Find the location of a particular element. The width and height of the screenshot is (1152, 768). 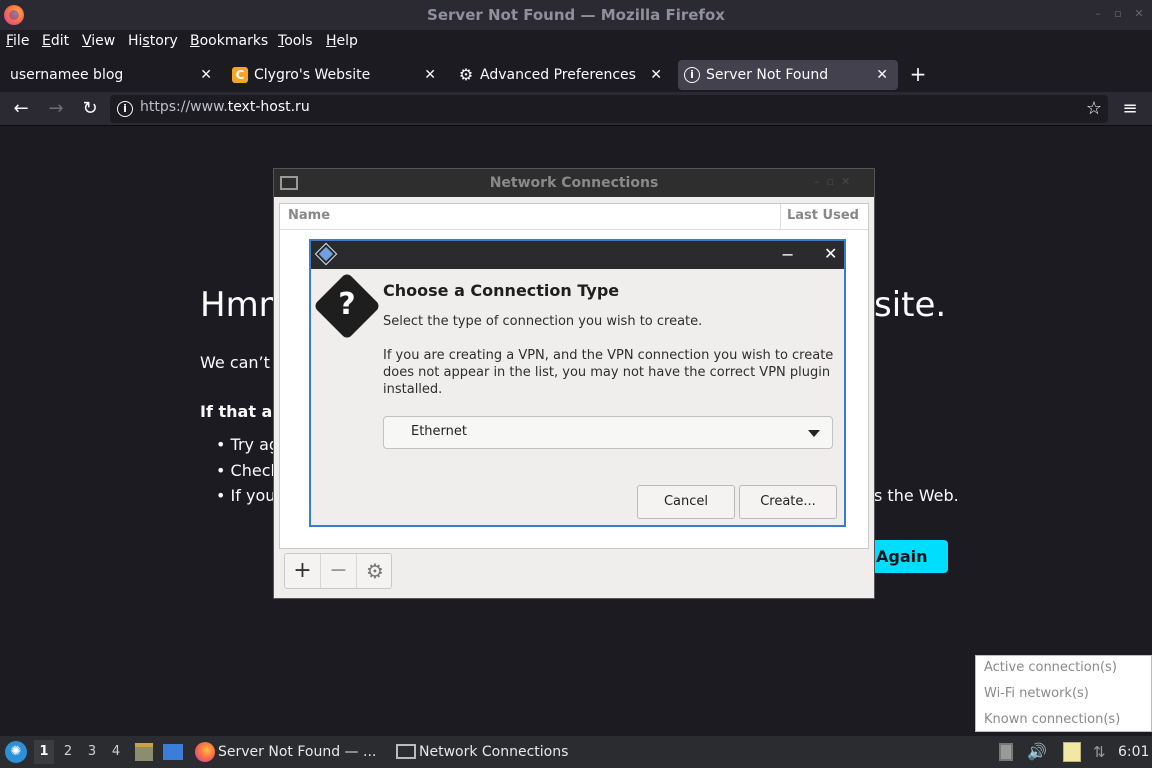

bullet-1: • Try ag is located at coordinates (248, 444).